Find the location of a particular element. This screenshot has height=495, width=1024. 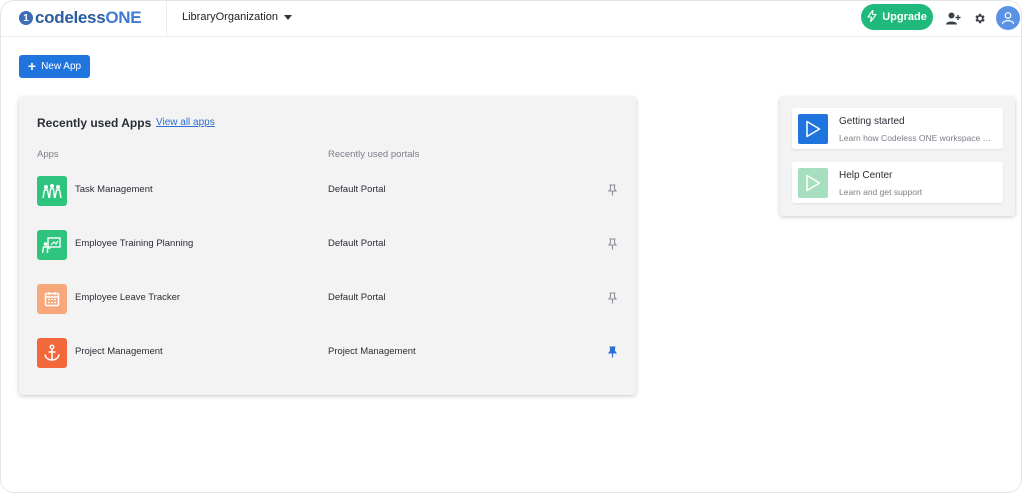

pin-icon-active is located at coordinates (612, 352).